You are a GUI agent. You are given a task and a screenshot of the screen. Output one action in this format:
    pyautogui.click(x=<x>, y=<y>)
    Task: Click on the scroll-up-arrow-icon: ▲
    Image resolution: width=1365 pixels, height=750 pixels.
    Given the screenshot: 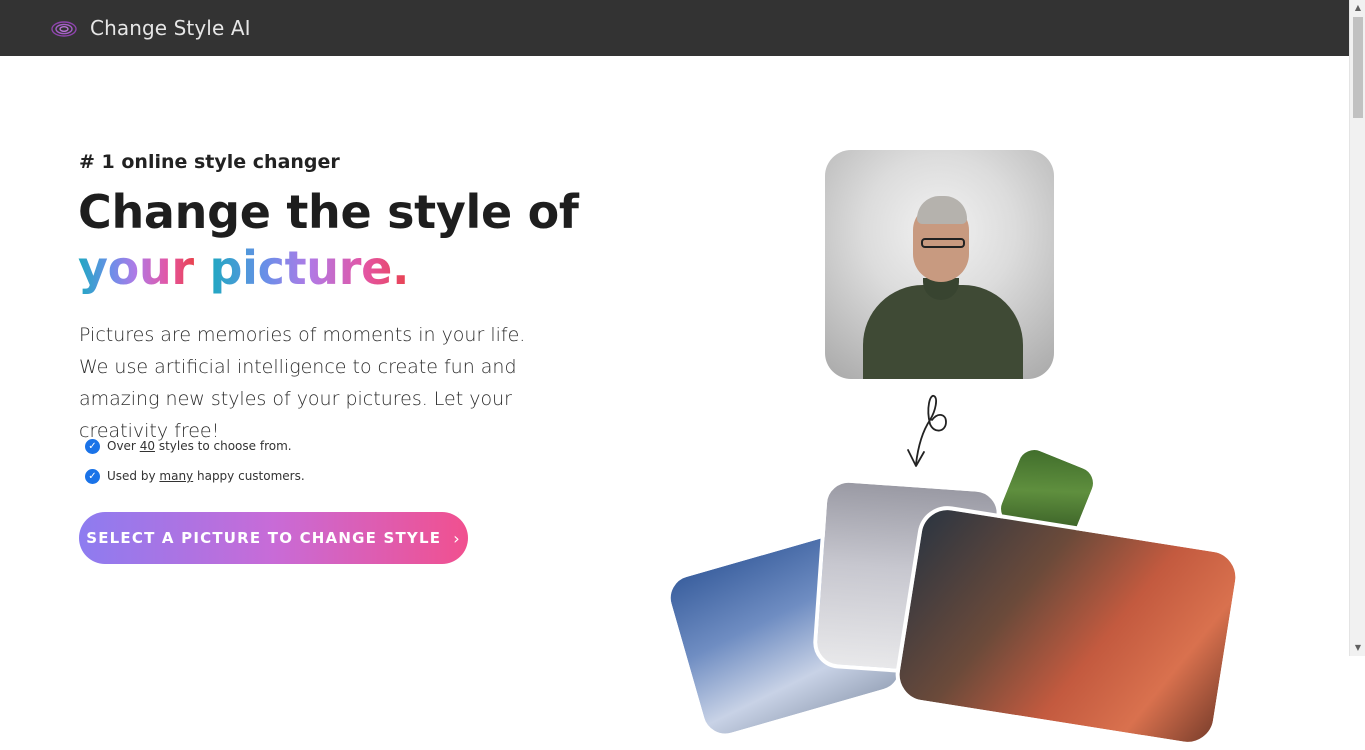 What is the action you would take?
    pyautogui.click(x=1357, y=8)
    